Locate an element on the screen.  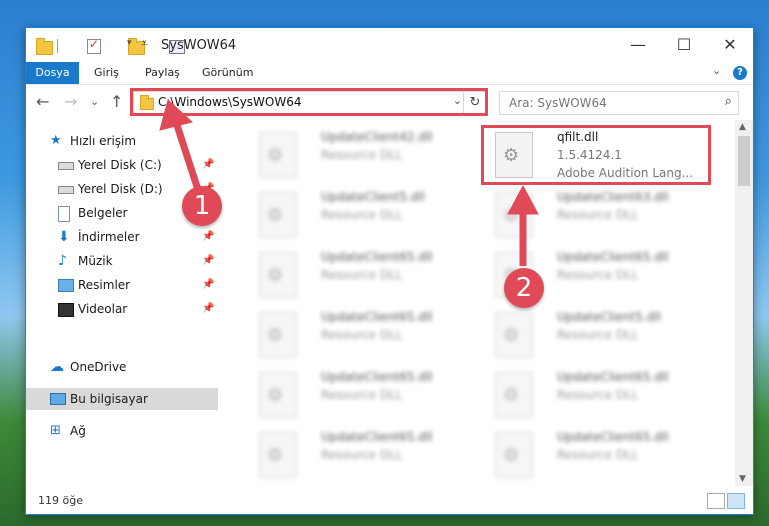
sidebar-item-label: Hızlı erişim is located at coordinates (103, 141).